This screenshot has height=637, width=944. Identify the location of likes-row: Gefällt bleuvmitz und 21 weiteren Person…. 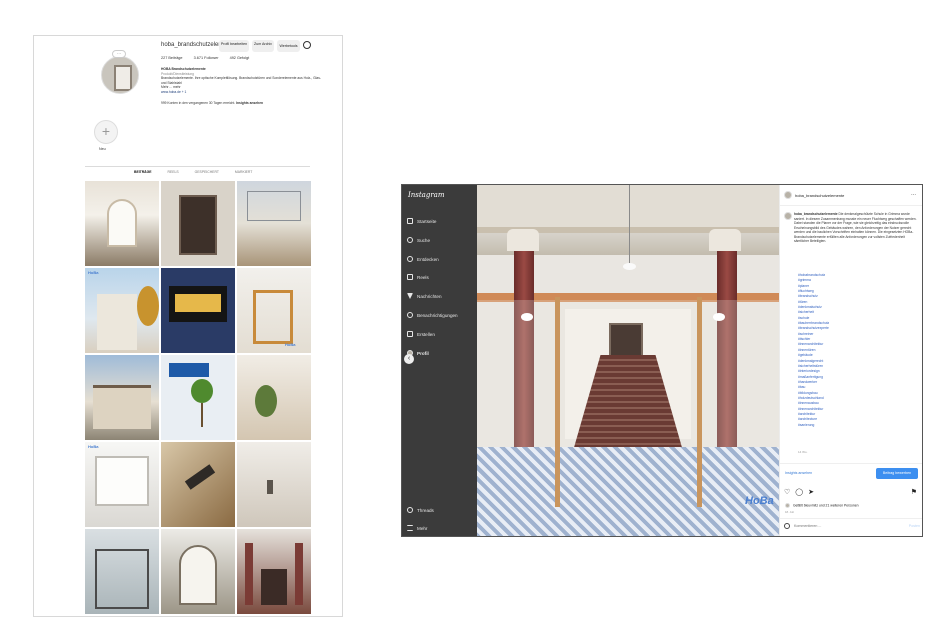
(822, 505).